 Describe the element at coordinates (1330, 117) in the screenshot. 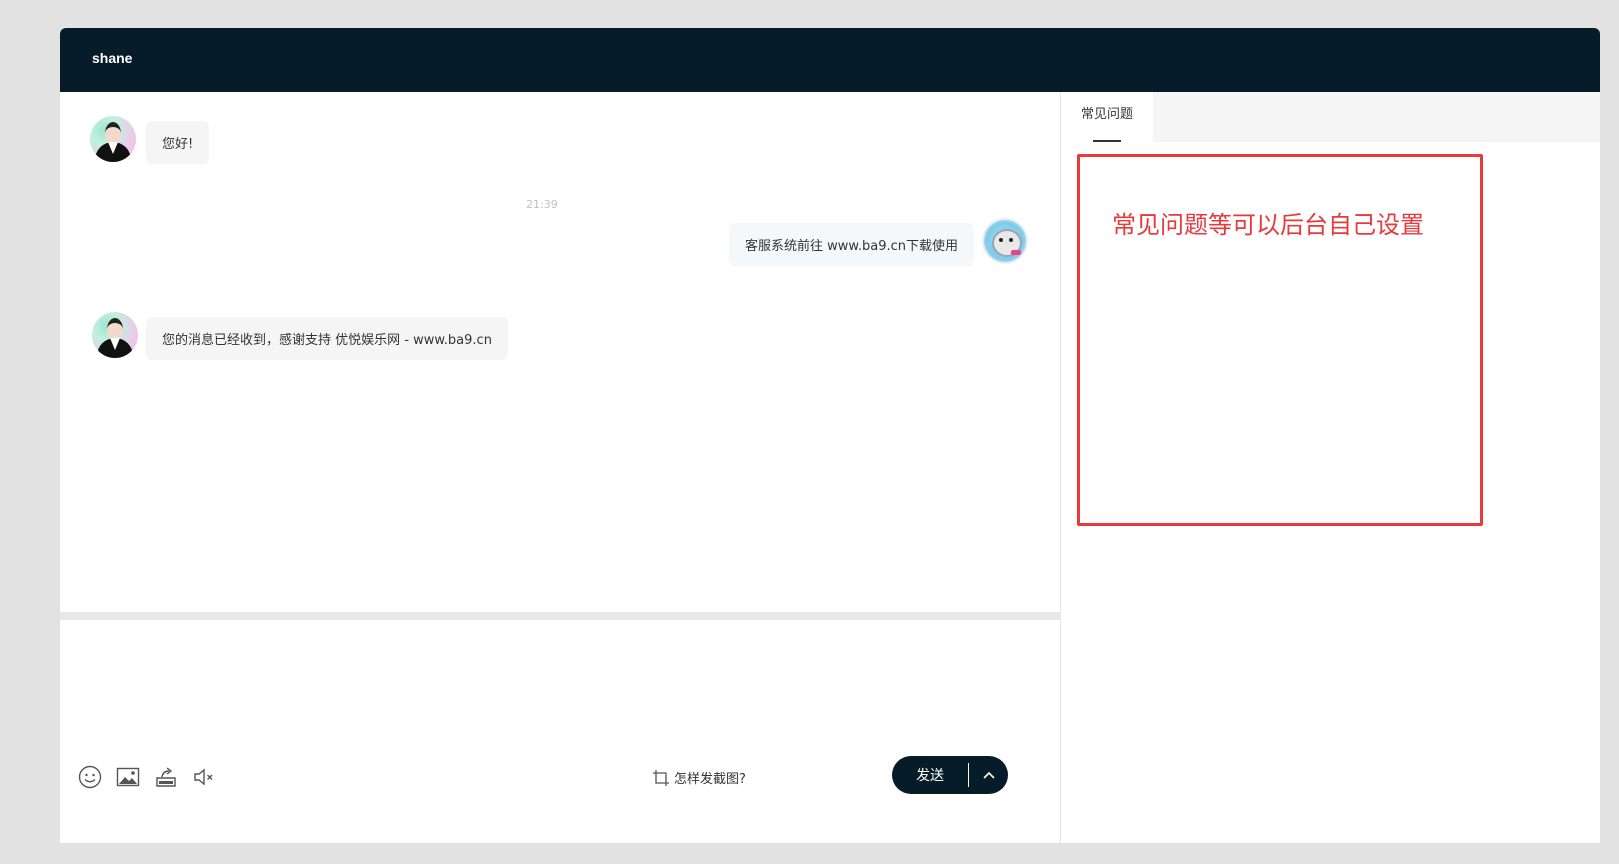

I see `side-tabbar: 常见问题` at that location.